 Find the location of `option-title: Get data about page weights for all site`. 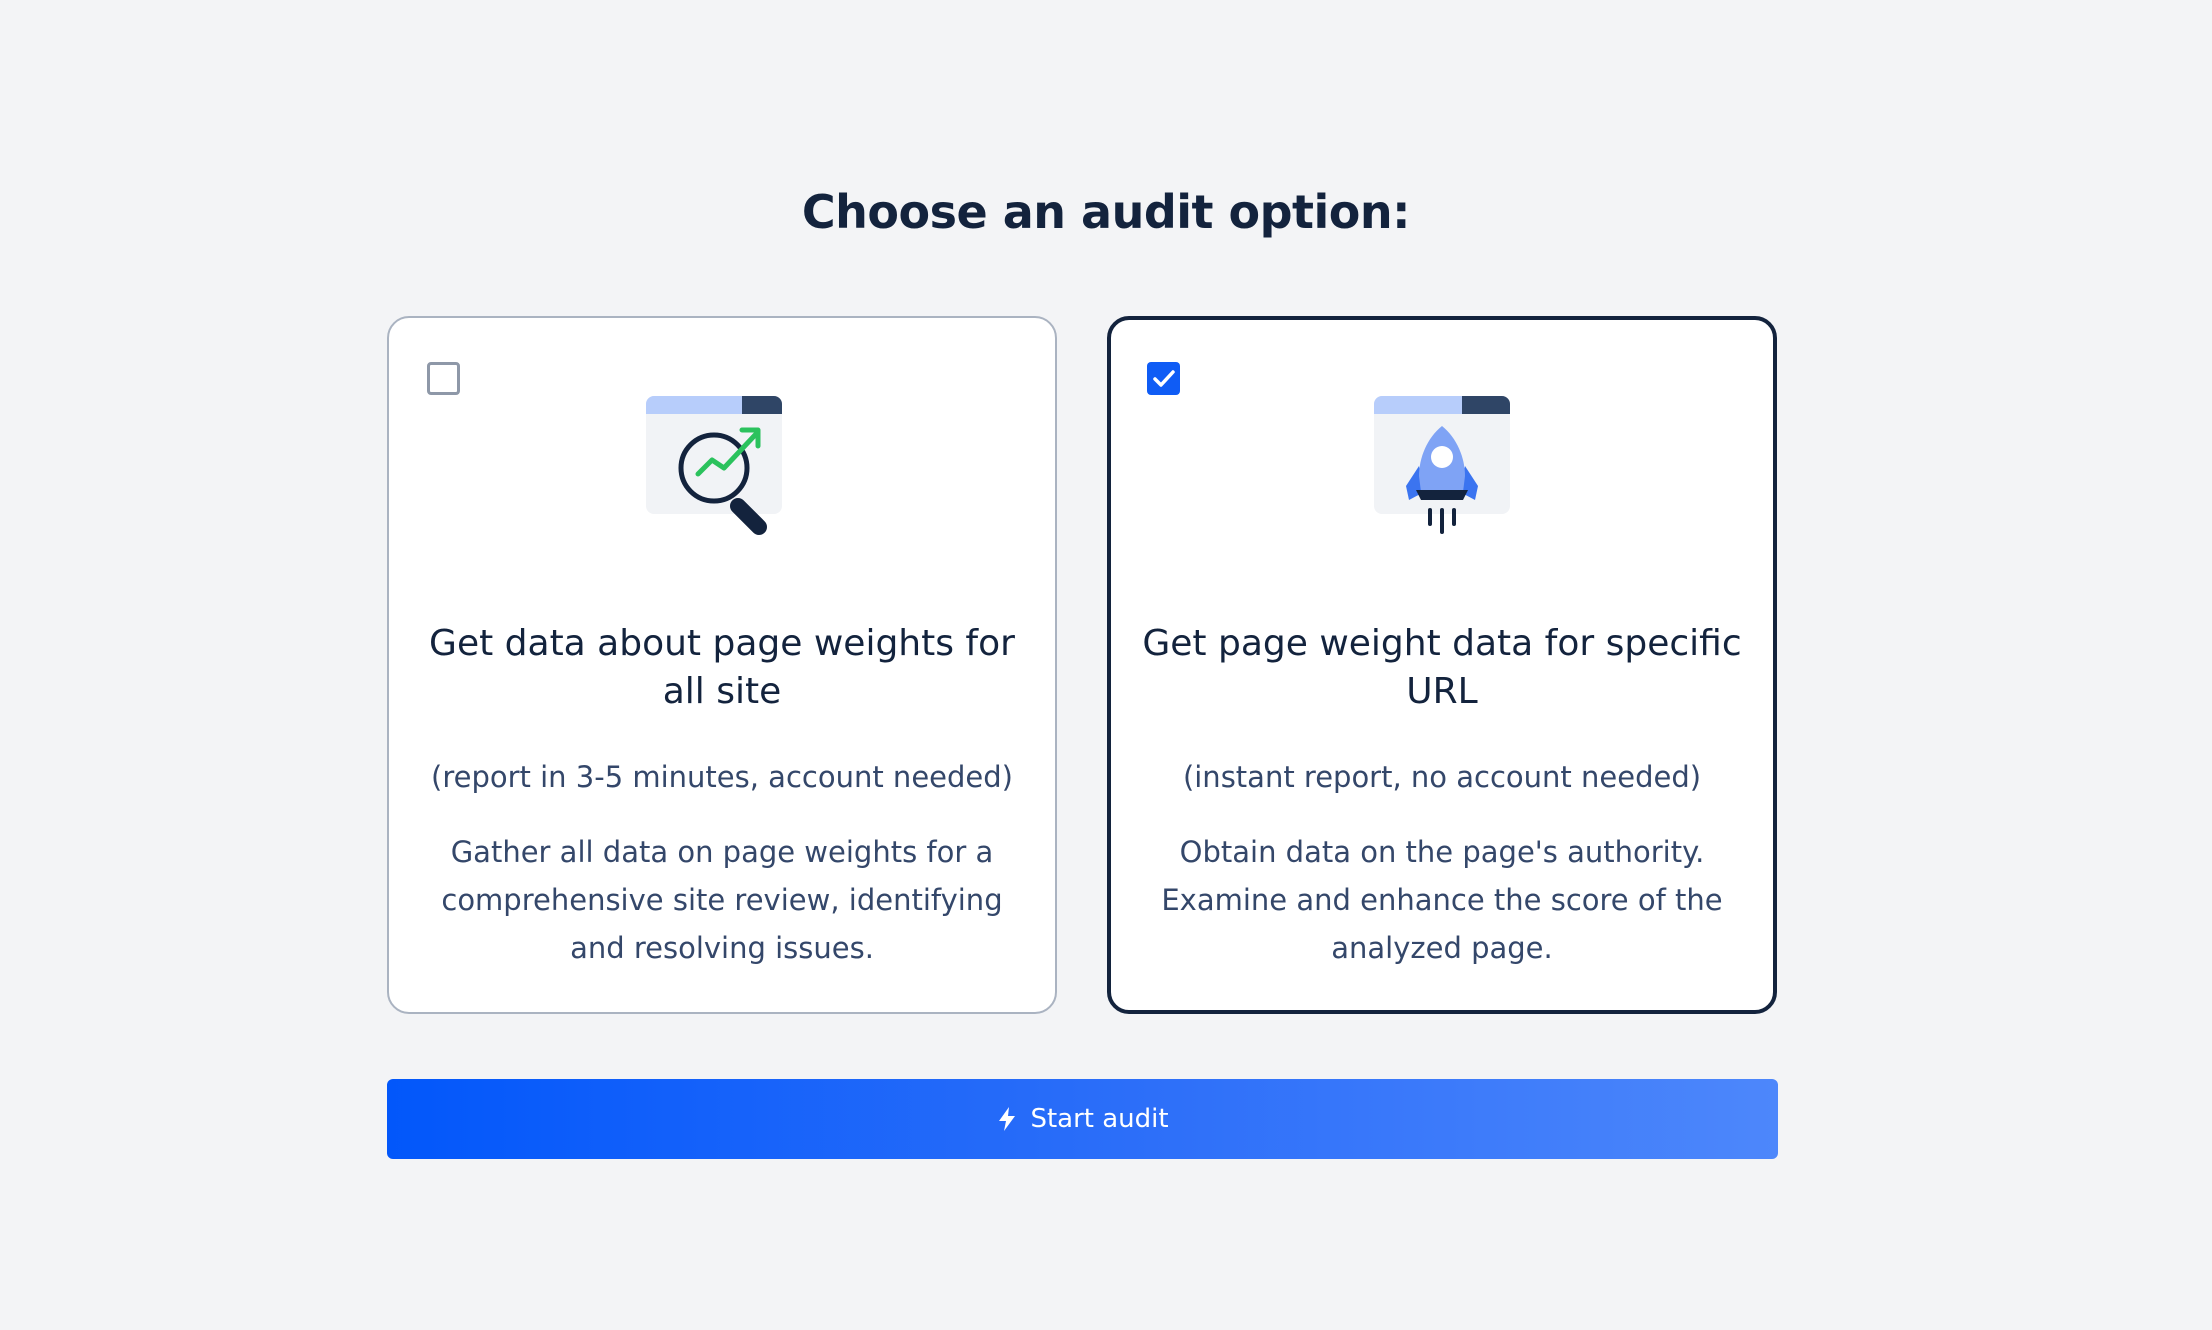

option-title: Get data about page weights for all site is located at coordinates (722, 667).